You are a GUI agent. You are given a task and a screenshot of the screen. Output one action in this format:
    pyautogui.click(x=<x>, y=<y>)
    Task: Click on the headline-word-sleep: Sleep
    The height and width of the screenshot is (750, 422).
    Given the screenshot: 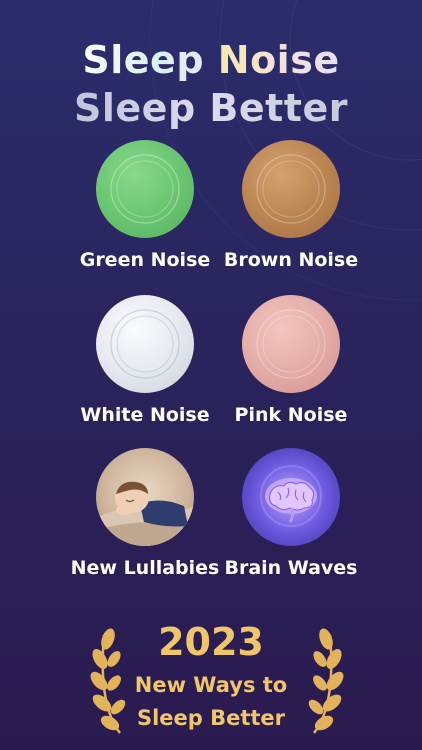 What is the action you would take?
    pyautogui.click(x=143, y=60)
    